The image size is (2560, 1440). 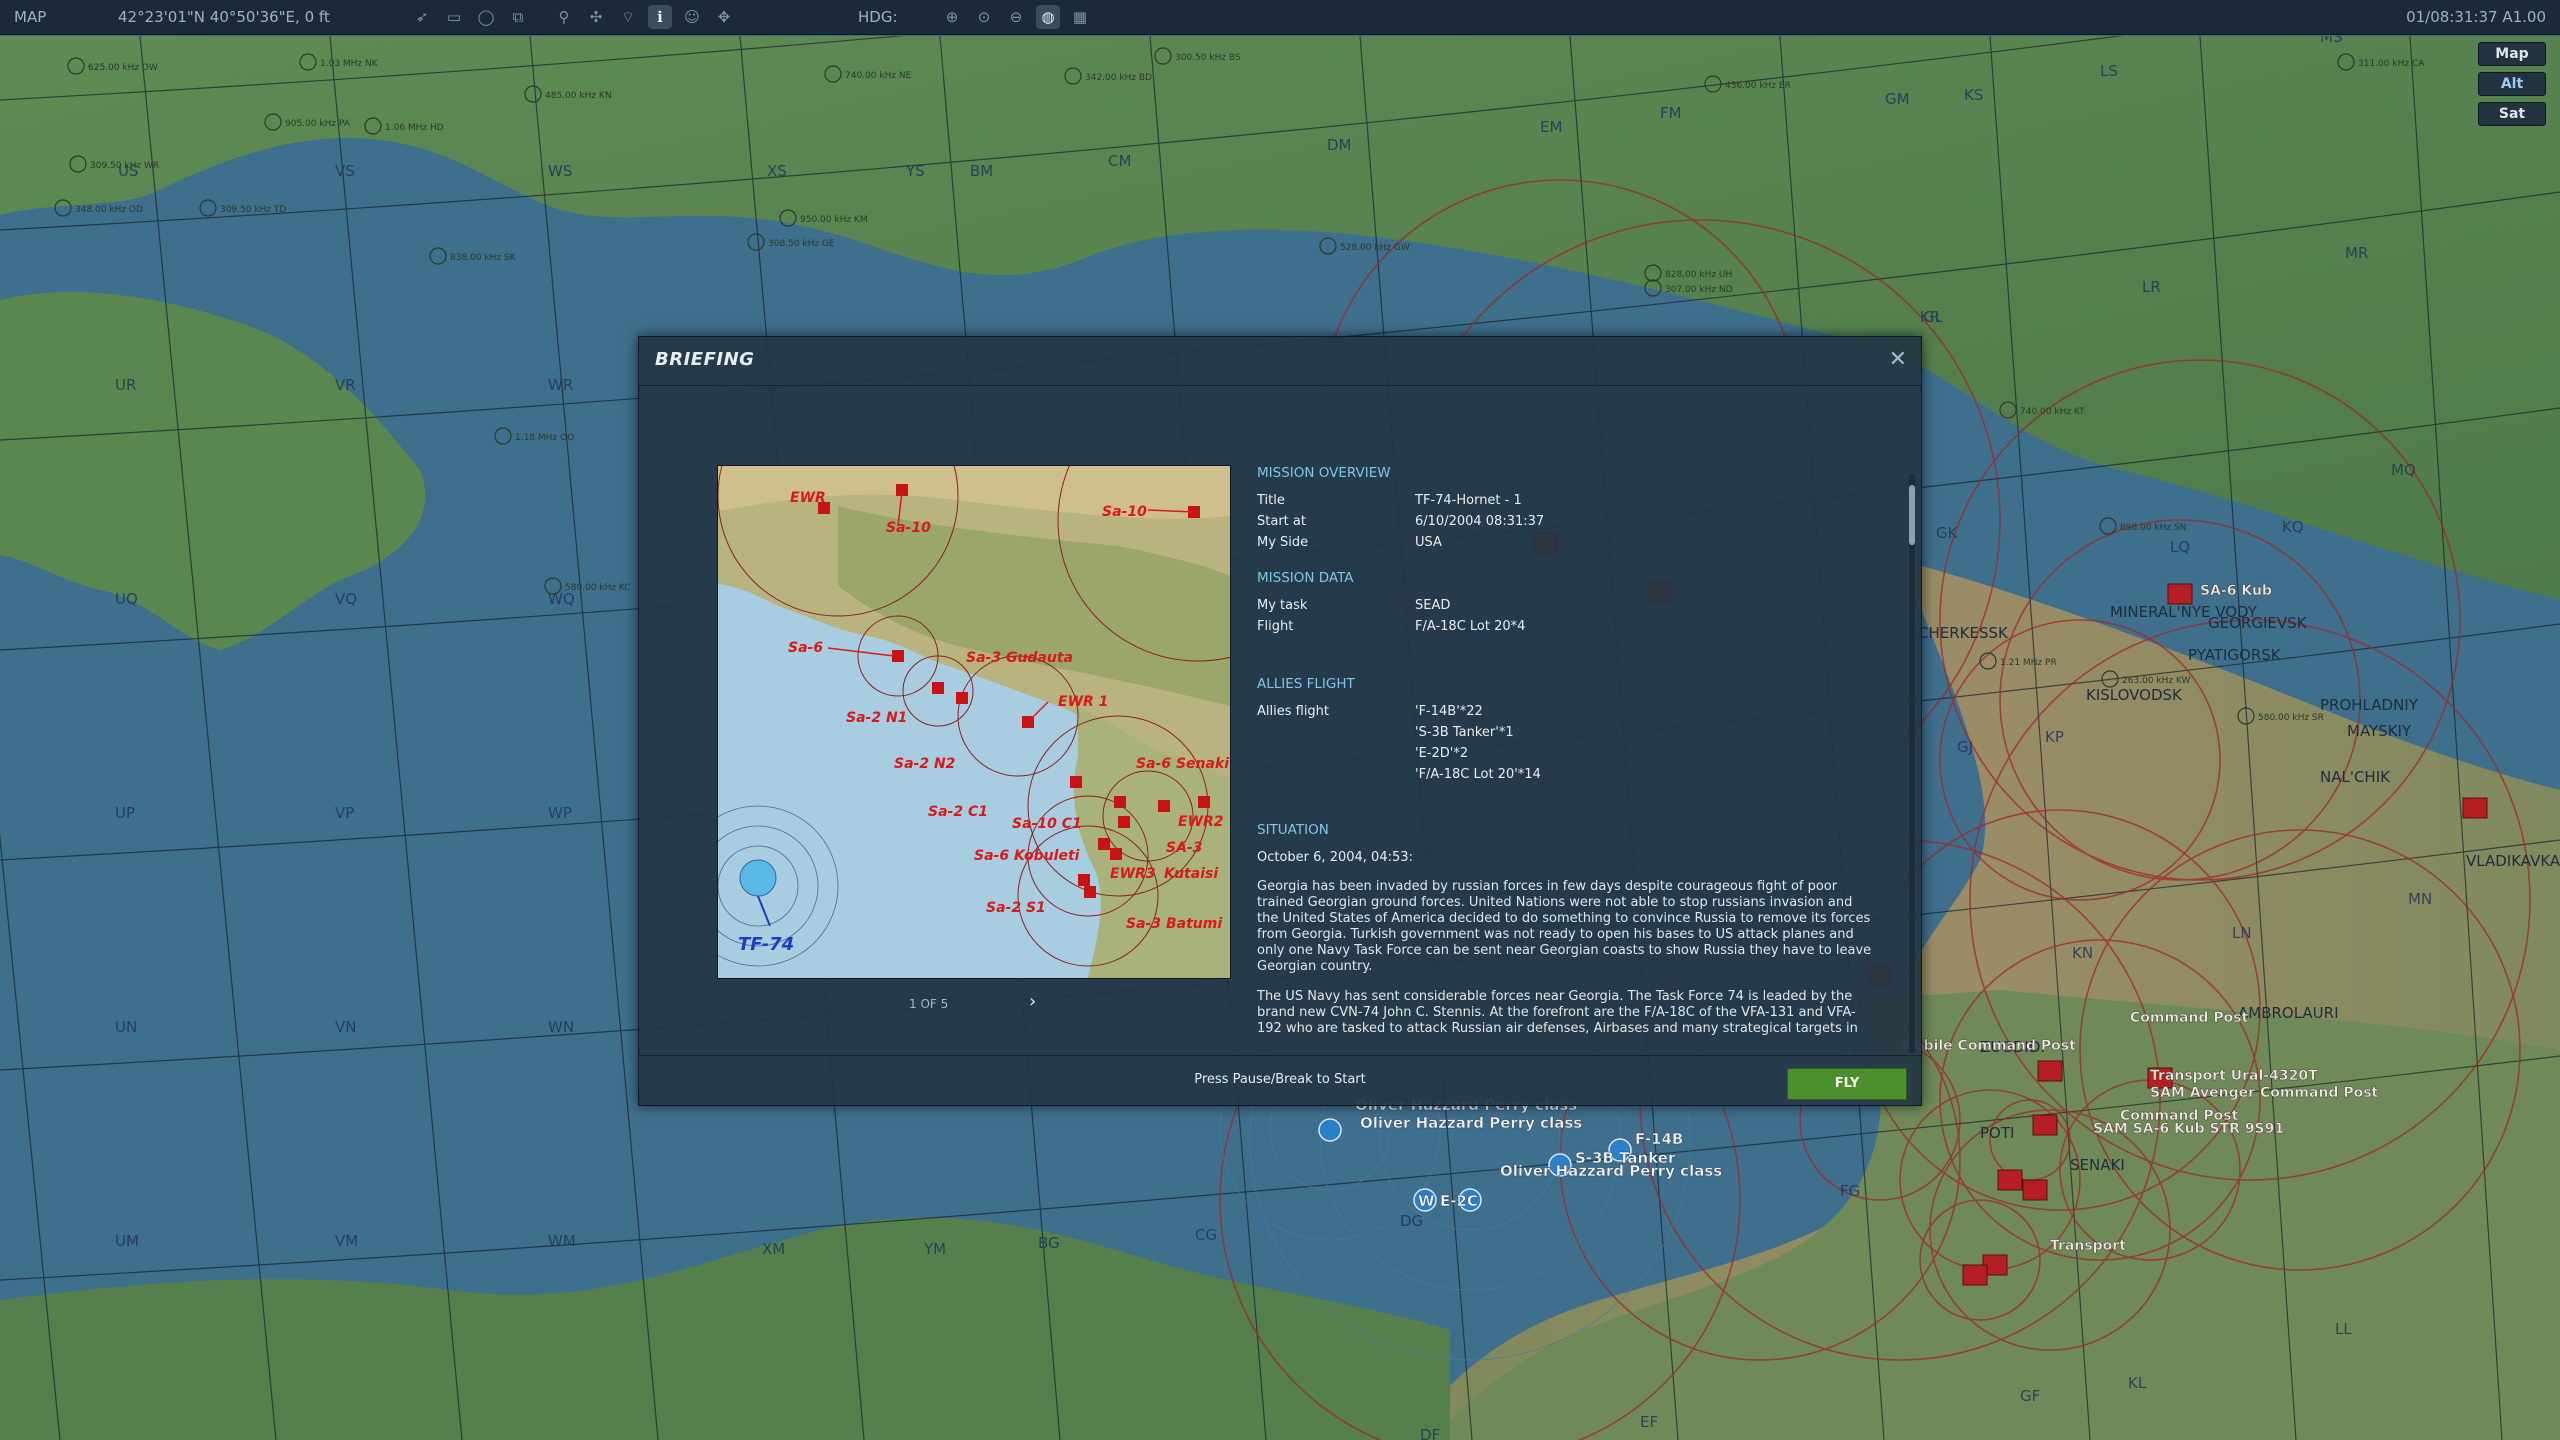 What do you see at coordinates (1339, 145) in the screenshot?
I see `grid-label: DM` at bounding box center [1339, 145].